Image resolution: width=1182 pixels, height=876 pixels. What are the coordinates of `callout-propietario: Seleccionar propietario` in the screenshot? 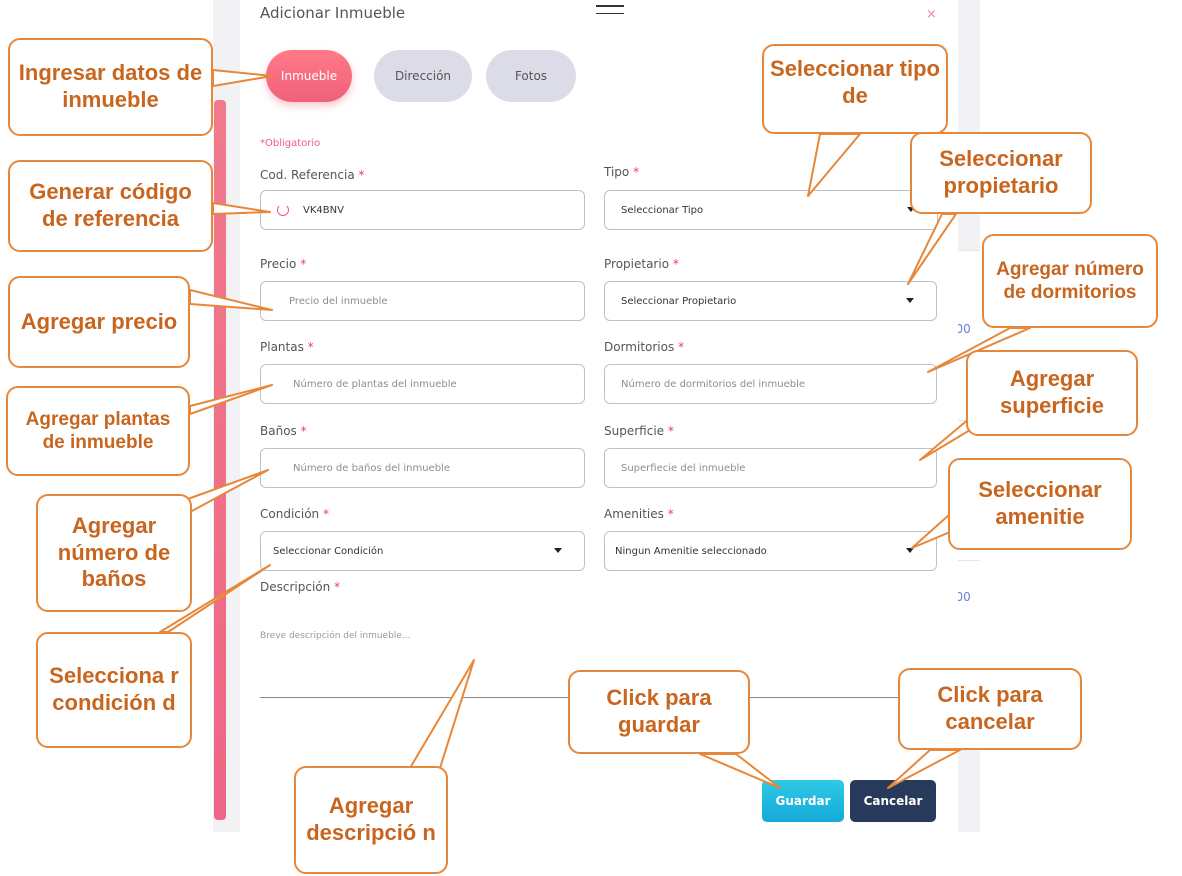 It's located at (1001, 173).